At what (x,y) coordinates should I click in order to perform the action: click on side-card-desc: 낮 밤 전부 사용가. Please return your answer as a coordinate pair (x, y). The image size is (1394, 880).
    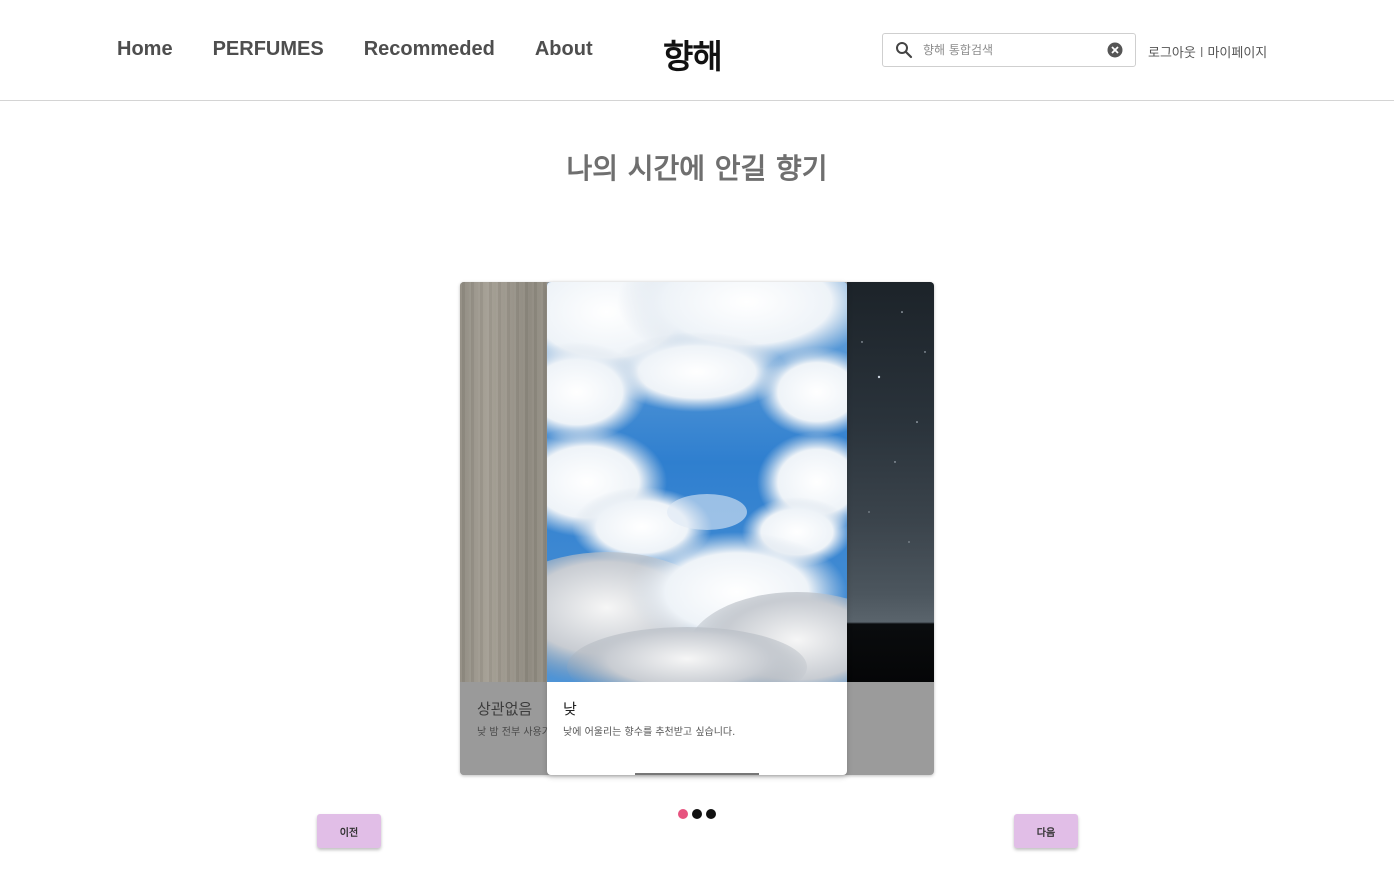
    Looking at the image, I should click on (512, 732).